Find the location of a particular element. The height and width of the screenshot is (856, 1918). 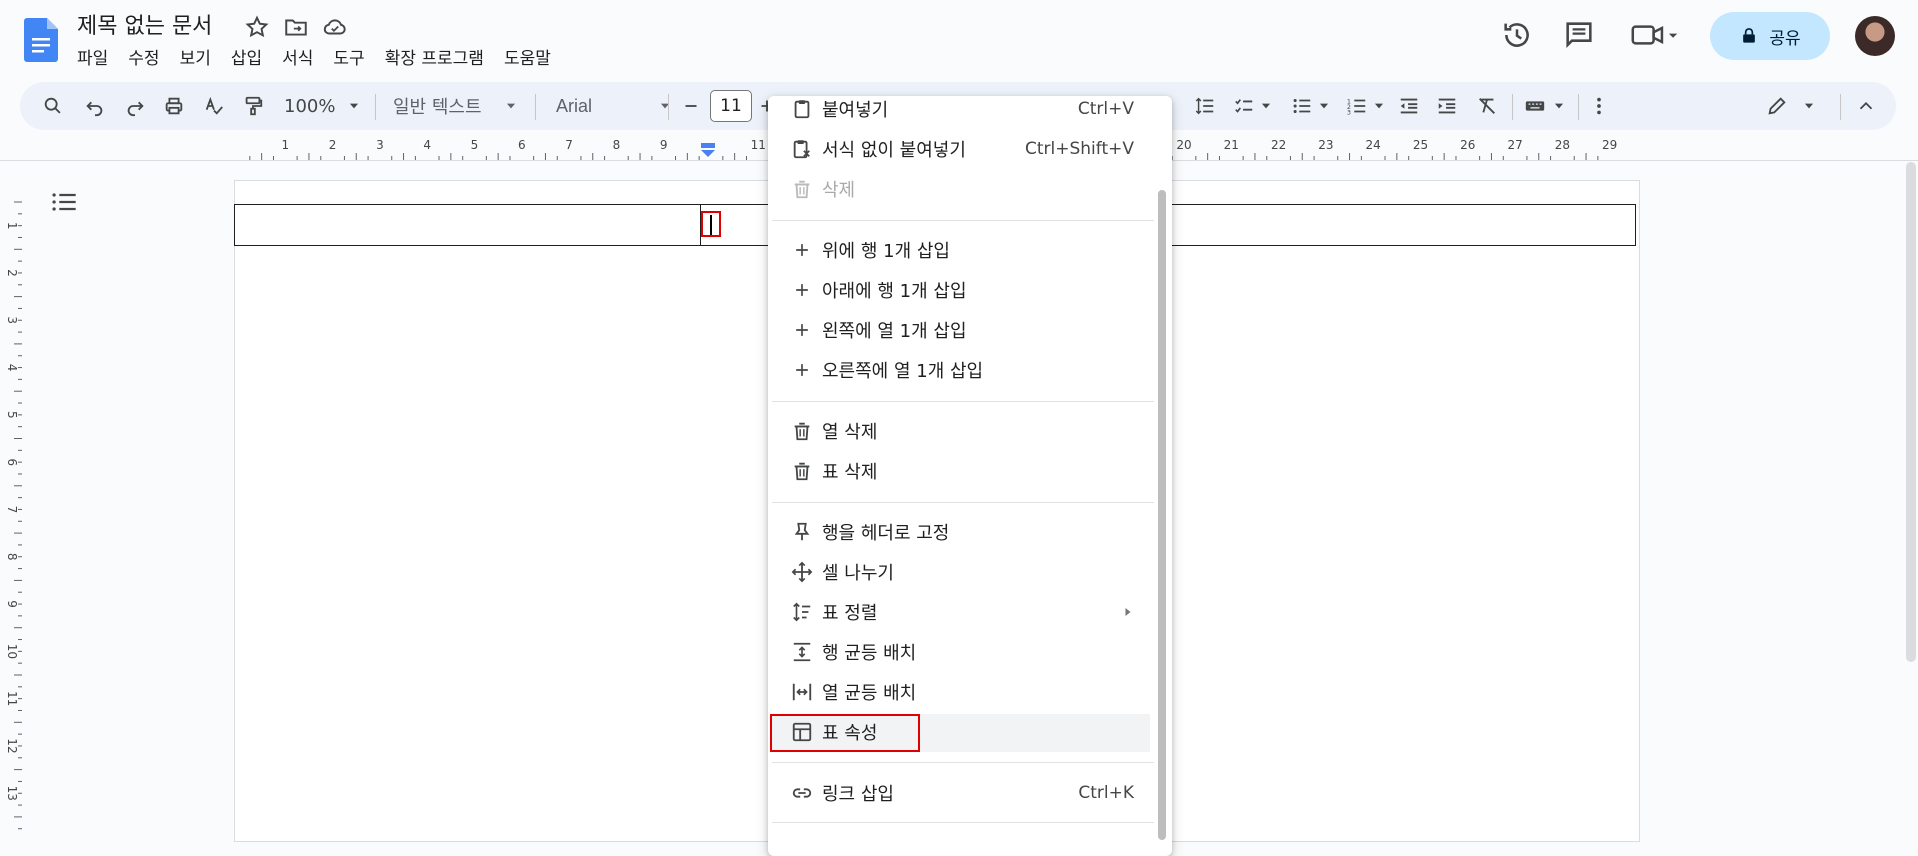

menu-item-label: 표 삭제 is located at coordinates (850, 472).